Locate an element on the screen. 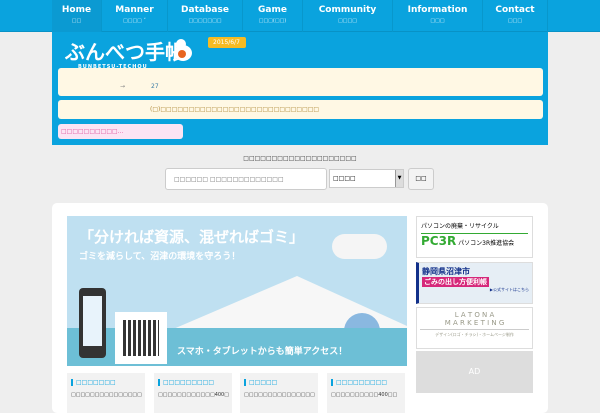 Image resolution: width=600 pixels, height=413 pixels. nav-label: Game is located at coordinates (272, 10).